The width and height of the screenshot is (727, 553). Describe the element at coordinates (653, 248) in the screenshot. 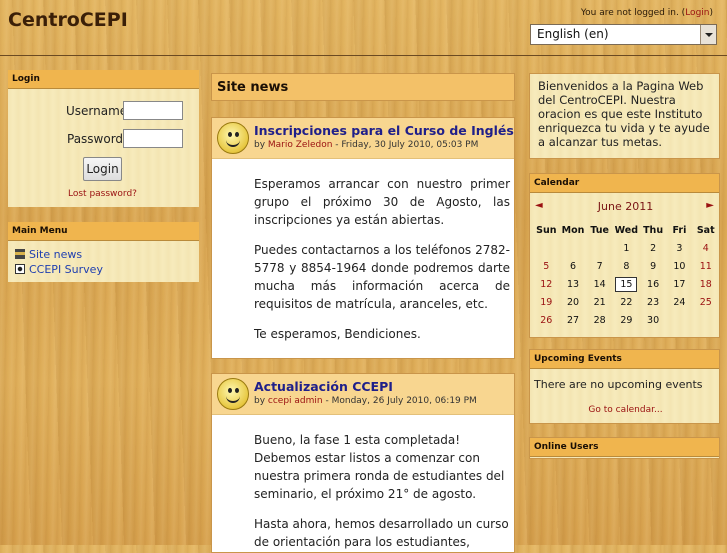

I see `calendar-day: 2` at that location.